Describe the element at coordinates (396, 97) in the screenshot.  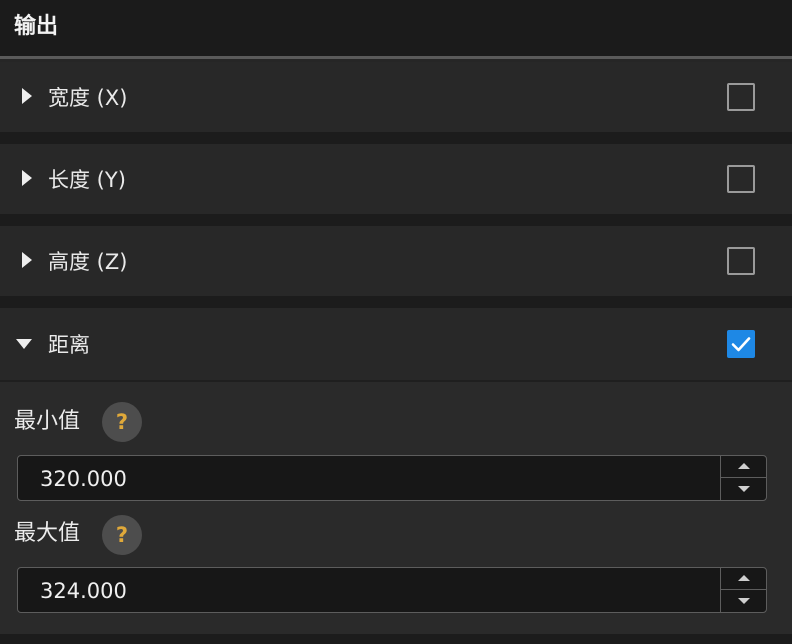
I see `section-width-x: 宽度 (X)` at that location.